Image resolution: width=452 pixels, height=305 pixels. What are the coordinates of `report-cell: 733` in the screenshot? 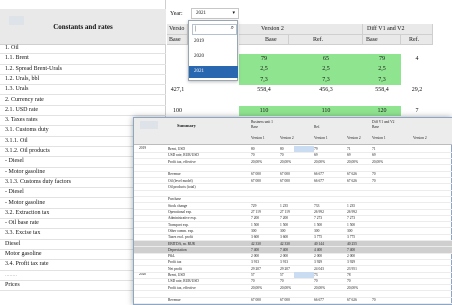 It's located at (316, 206).